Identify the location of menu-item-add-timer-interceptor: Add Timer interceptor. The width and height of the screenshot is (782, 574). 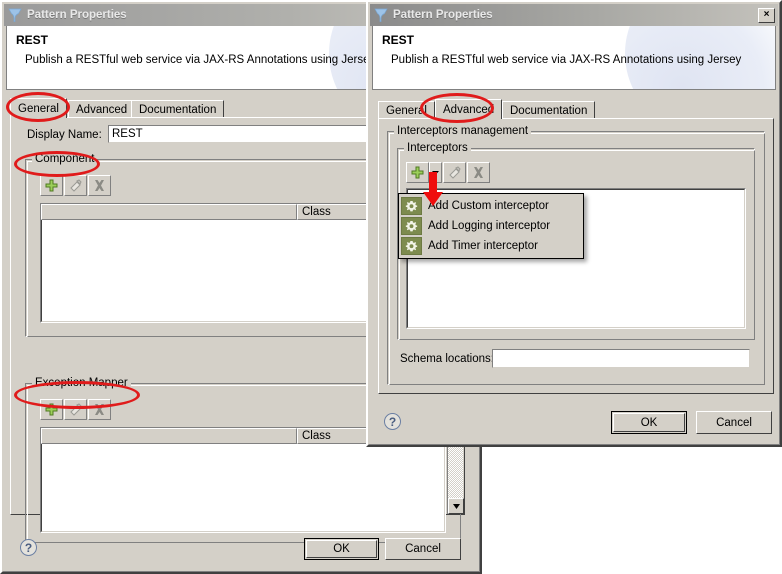
(491, 246).